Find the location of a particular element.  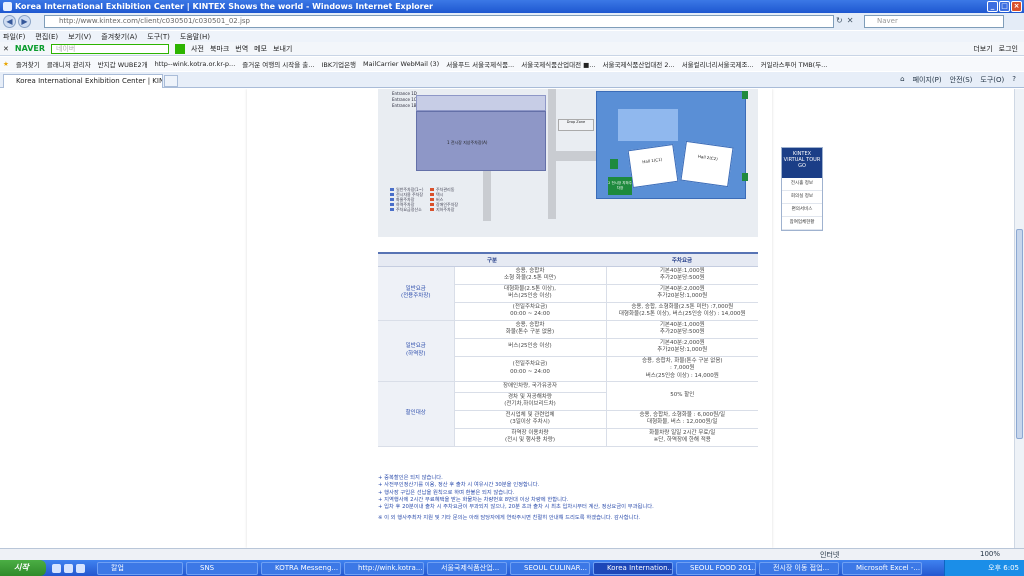

row-fee: 화물차량 일일 2시간 무료/일 ※단, 하역장에 한해 적용 is located at coordinates (681, 437).